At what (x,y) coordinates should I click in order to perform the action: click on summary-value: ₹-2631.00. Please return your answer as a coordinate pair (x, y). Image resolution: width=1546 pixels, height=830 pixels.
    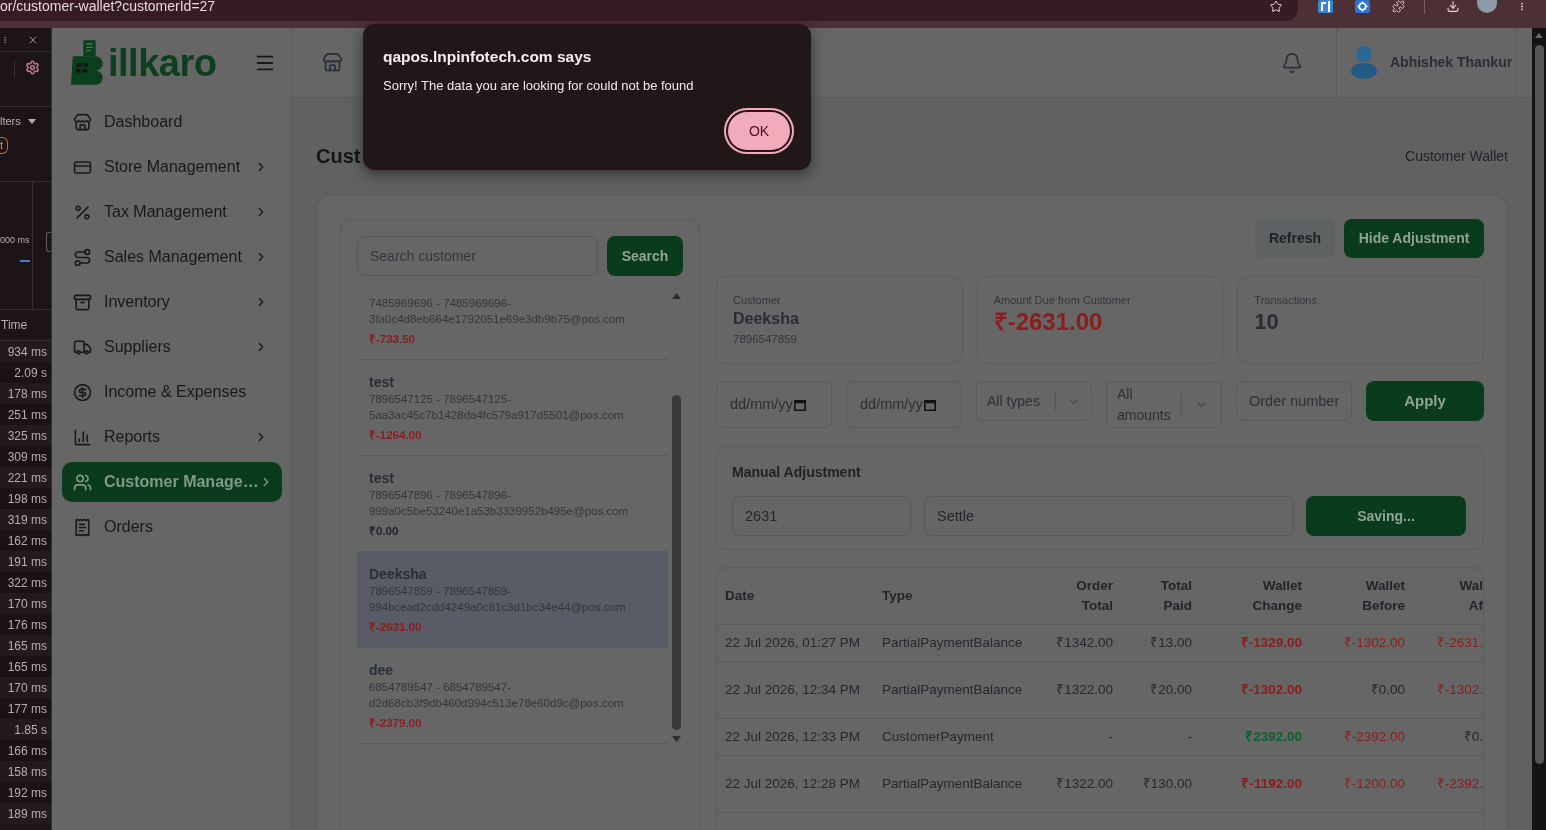
    Looking at the image, I should click on (1048, 322).